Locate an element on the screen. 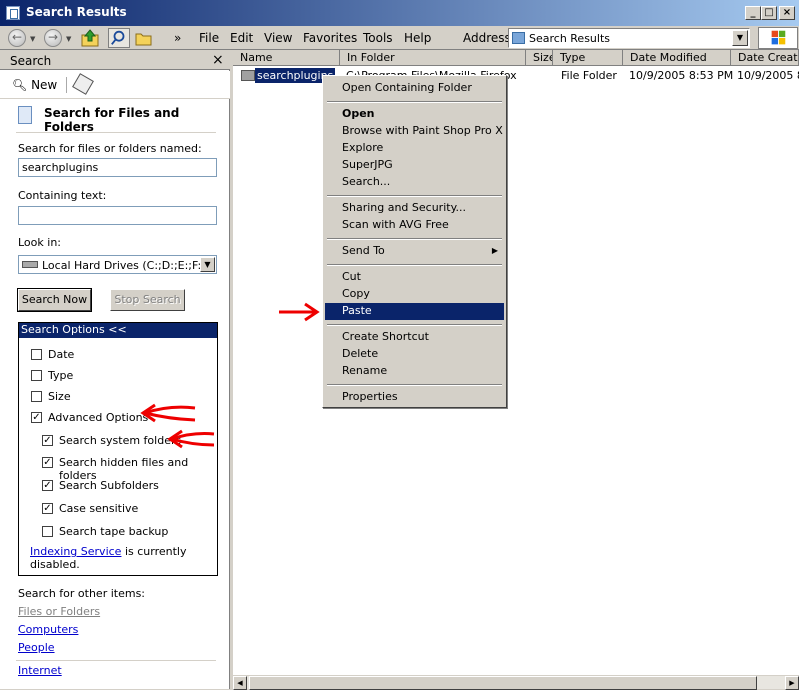 This screenshot has height=690, width=799. internet-link: Internet is located at coordinates (40, 670).